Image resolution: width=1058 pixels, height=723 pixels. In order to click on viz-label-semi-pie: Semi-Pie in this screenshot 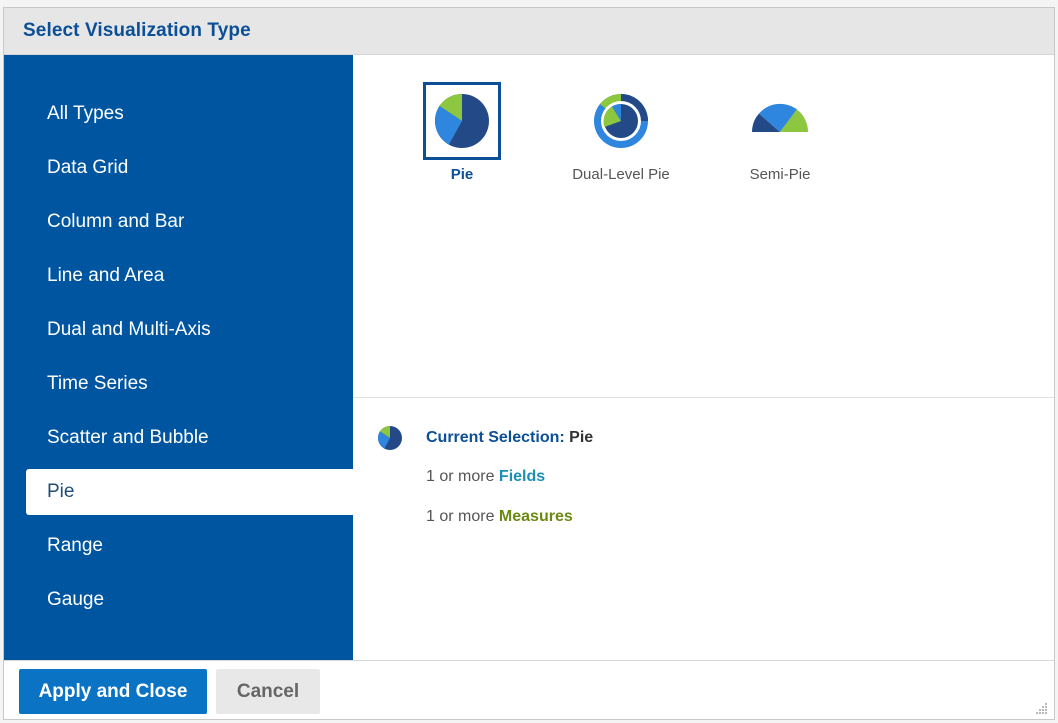, I will do `click(780, 174)`.